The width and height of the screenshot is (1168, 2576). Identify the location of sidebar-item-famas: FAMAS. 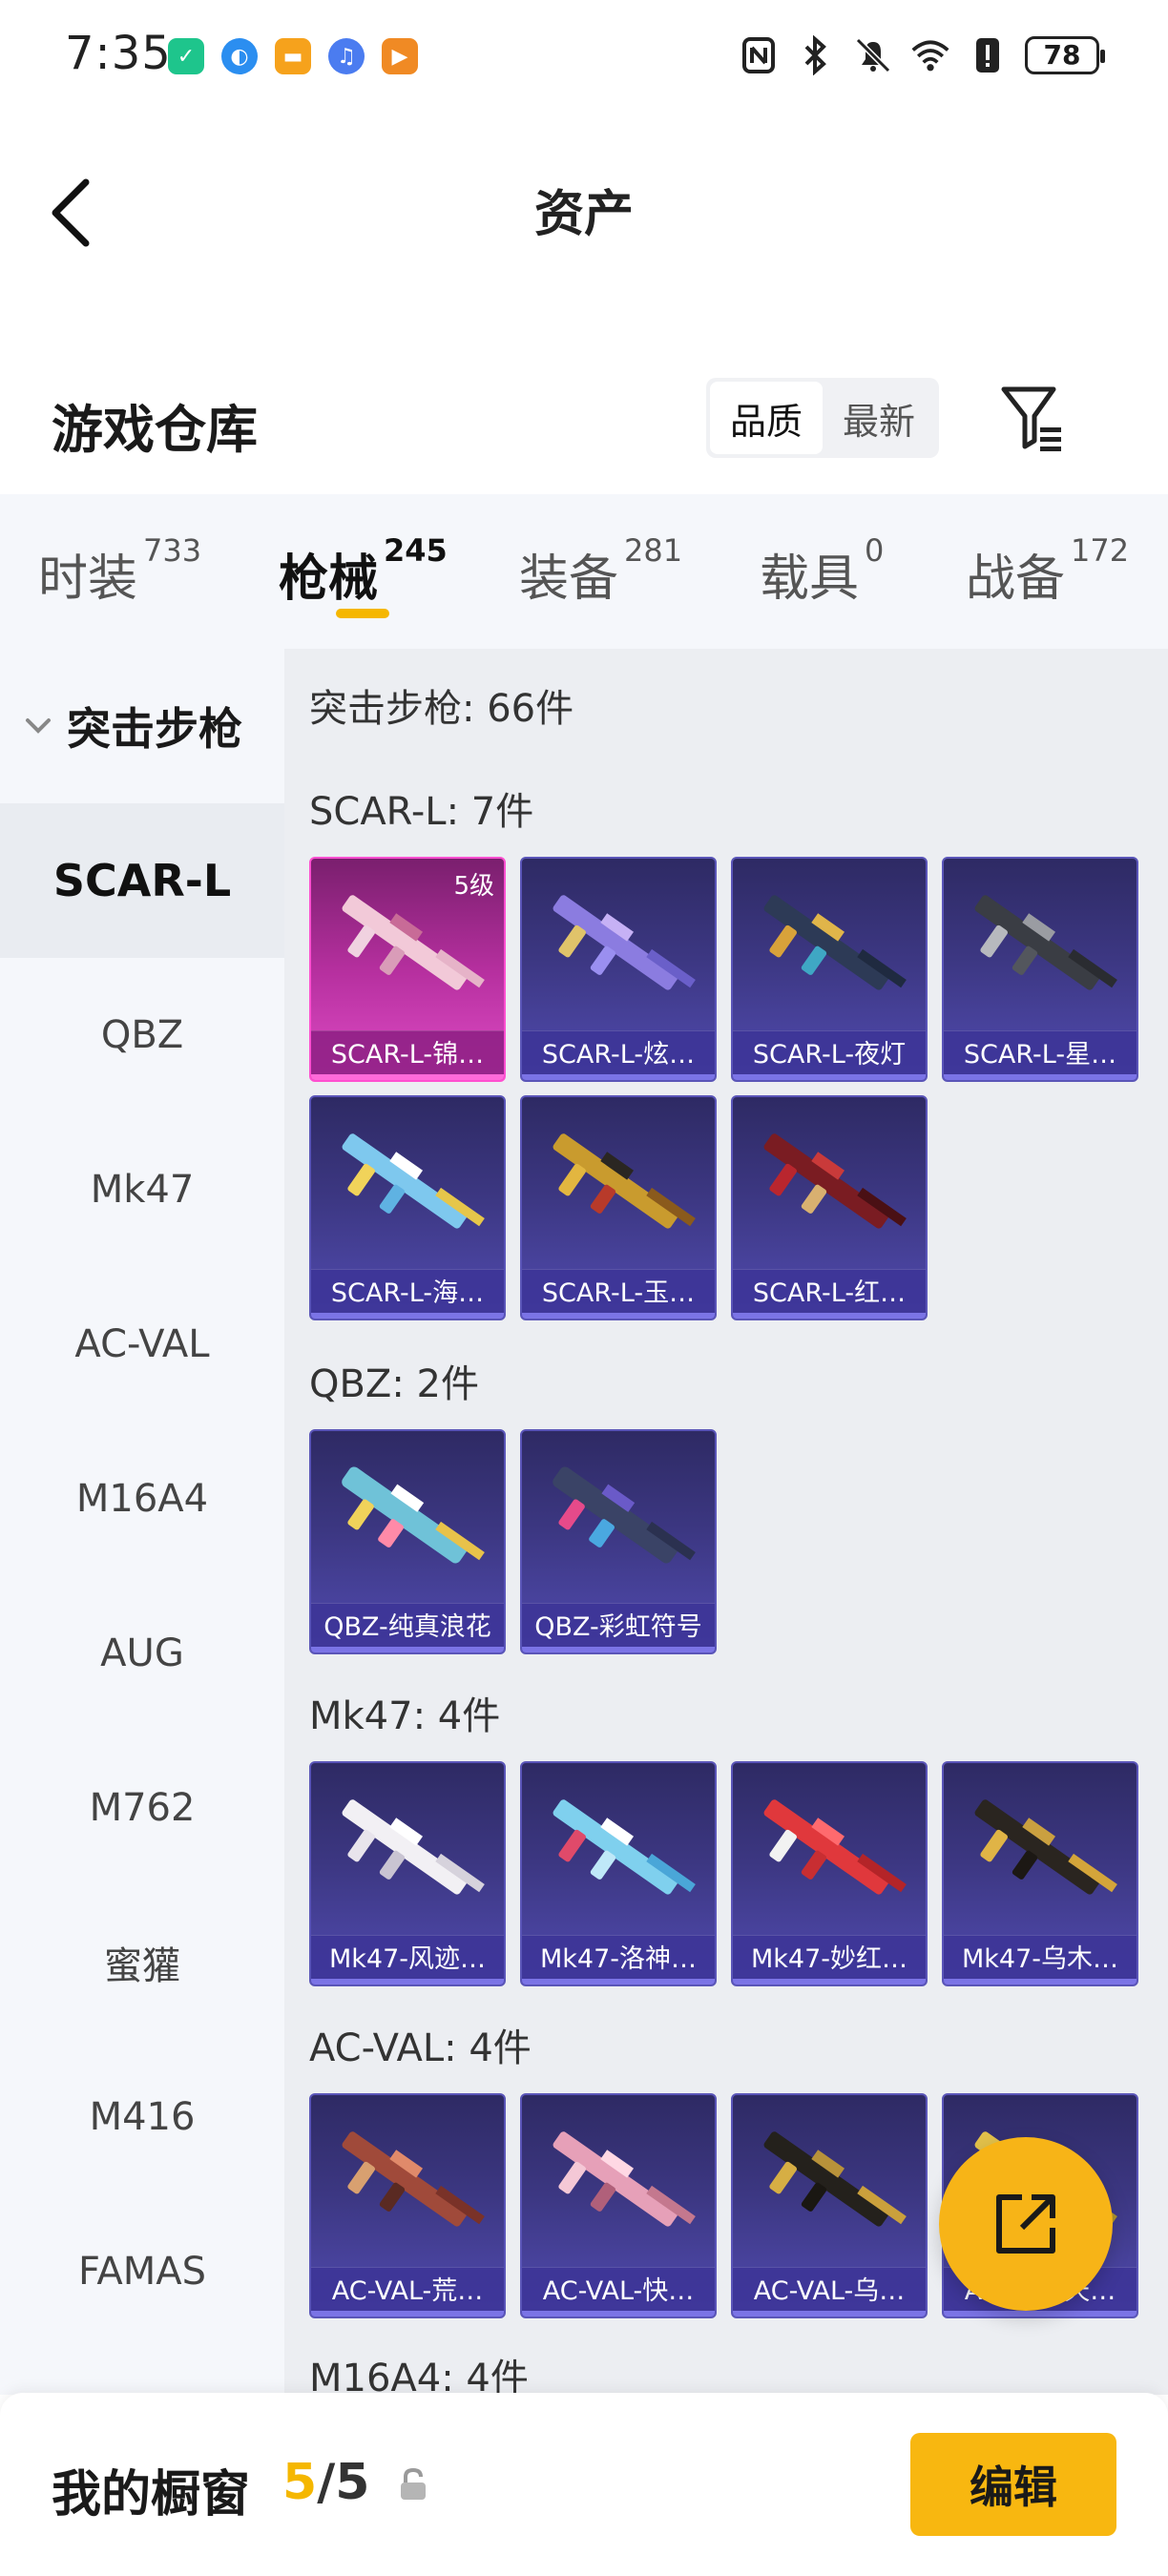
(142, 2271).